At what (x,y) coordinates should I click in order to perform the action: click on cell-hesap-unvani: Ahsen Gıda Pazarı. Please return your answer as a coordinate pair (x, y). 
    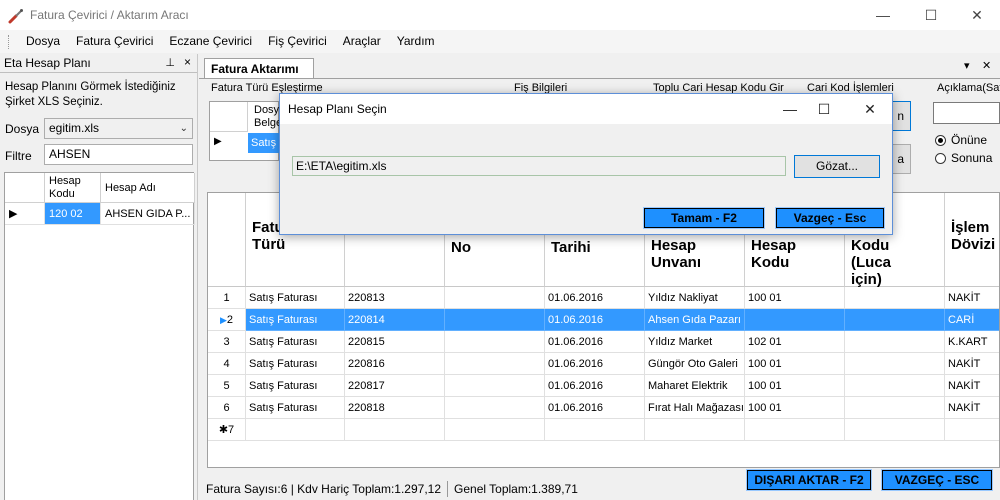
    Looking at the image, I should click on (695, 320).